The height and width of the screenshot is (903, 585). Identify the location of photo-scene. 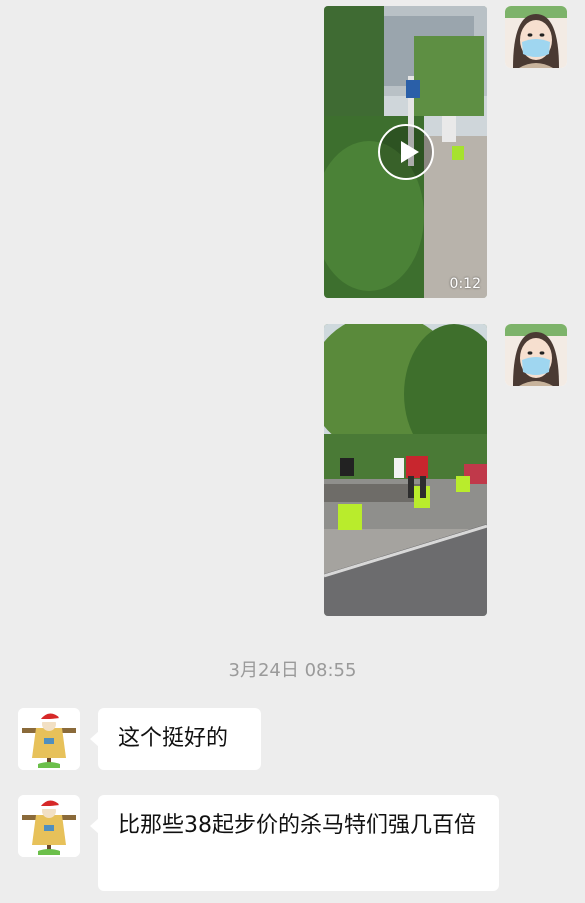
(405, 470).